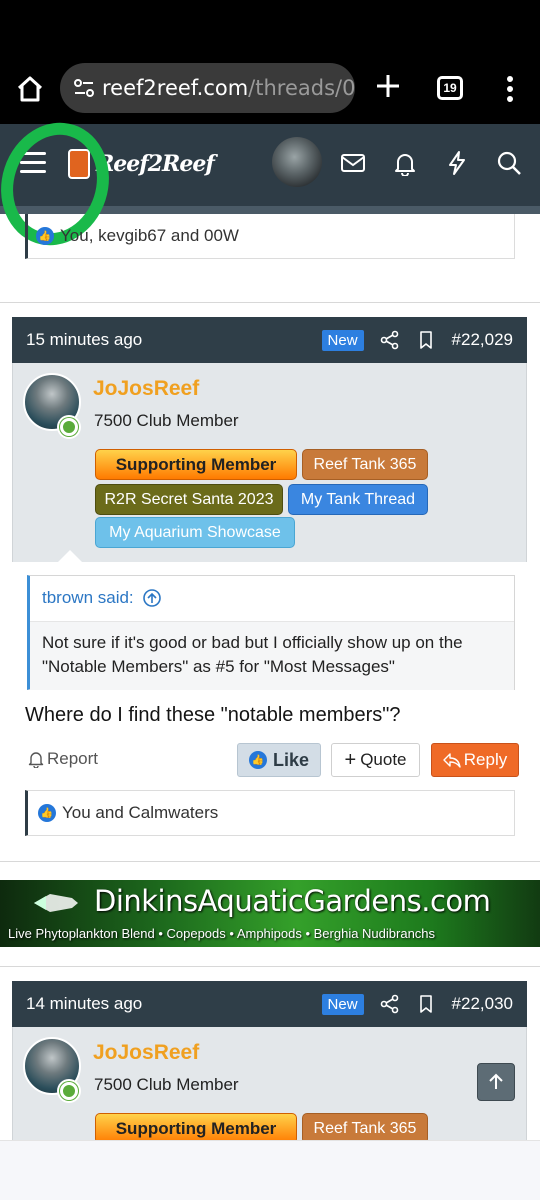  What do you see at coordinates (84, 88) in the screenshot?
I see `site-settings-icon` at bounding box center [84, 88].